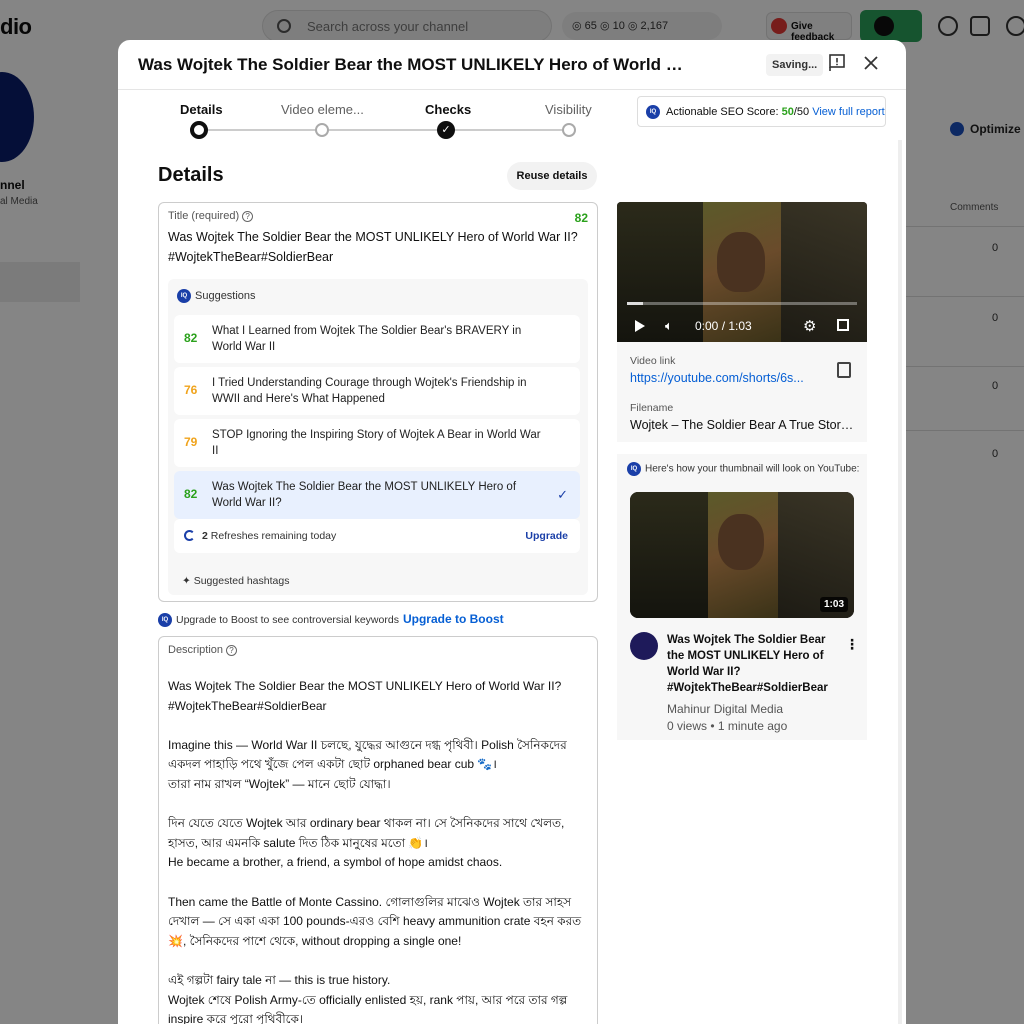  I want to click on duration-badge: 1:03, so click(833, 604).